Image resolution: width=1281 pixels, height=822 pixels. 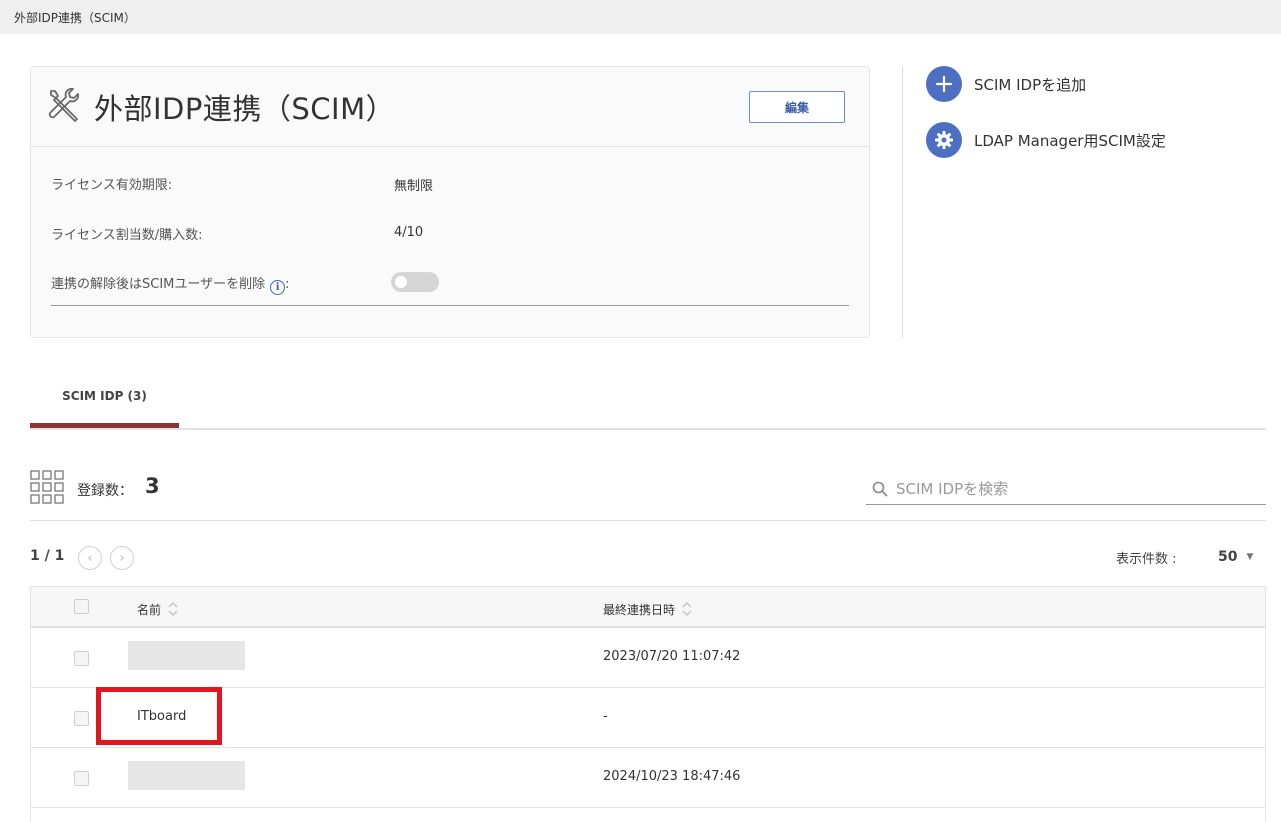 What do you see at coordinates (414, 186) in the screenshot?
I see `license-expiry-value: 無制限` at bounding box center [414, 186].